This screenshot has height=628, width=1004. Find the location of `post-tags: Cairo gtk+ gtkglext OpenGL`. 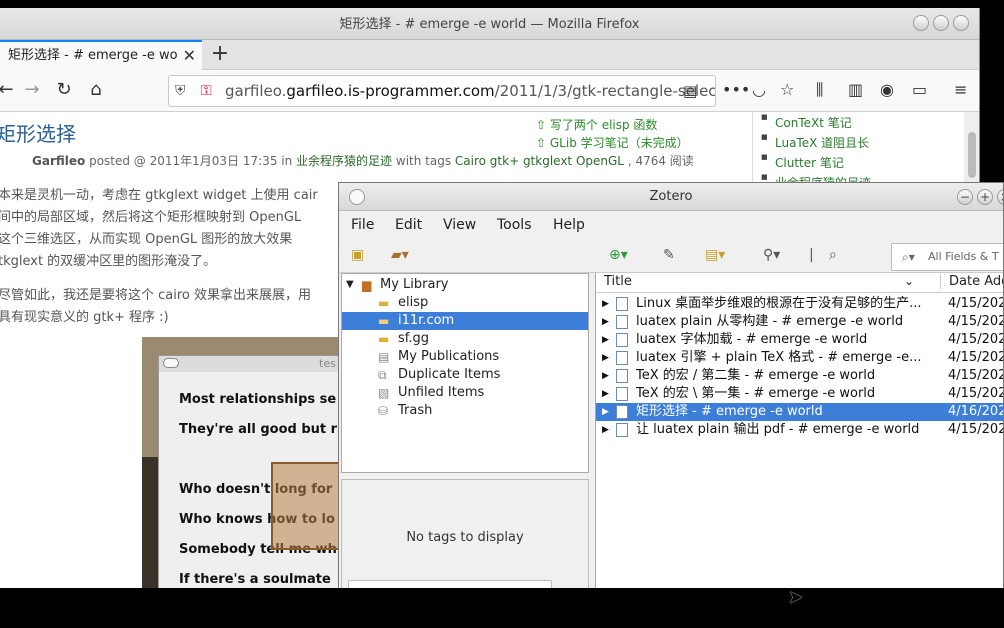

post-tags: Cairo gtk+ gtkglext OpenGL is located at coordinates (539, 161).